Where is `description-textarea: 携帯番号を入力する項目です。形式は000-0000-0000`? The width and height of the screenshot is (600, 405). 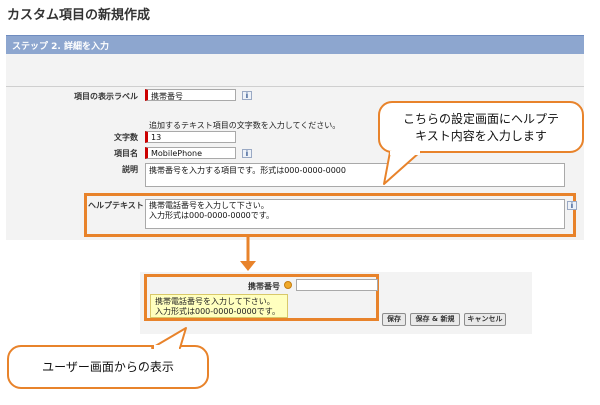 description-textarea: 携帯番号を入力する項目です。形式は000-0000-0000 is located at coordinates (355, 175).